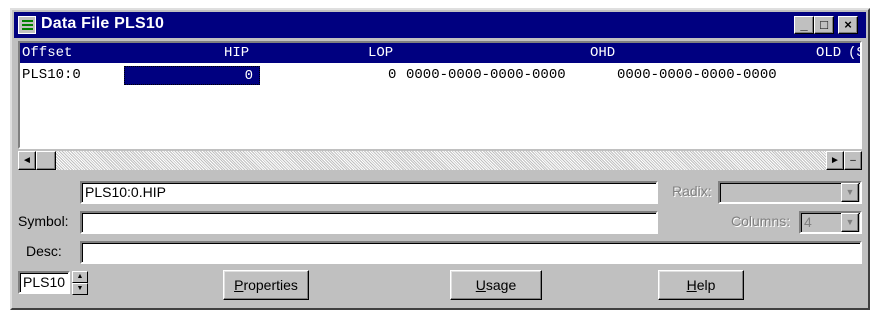 Image resolution: width=873 pixels, height=314 pixels. I want to click on properties-label: roperties, so click(270, 285).